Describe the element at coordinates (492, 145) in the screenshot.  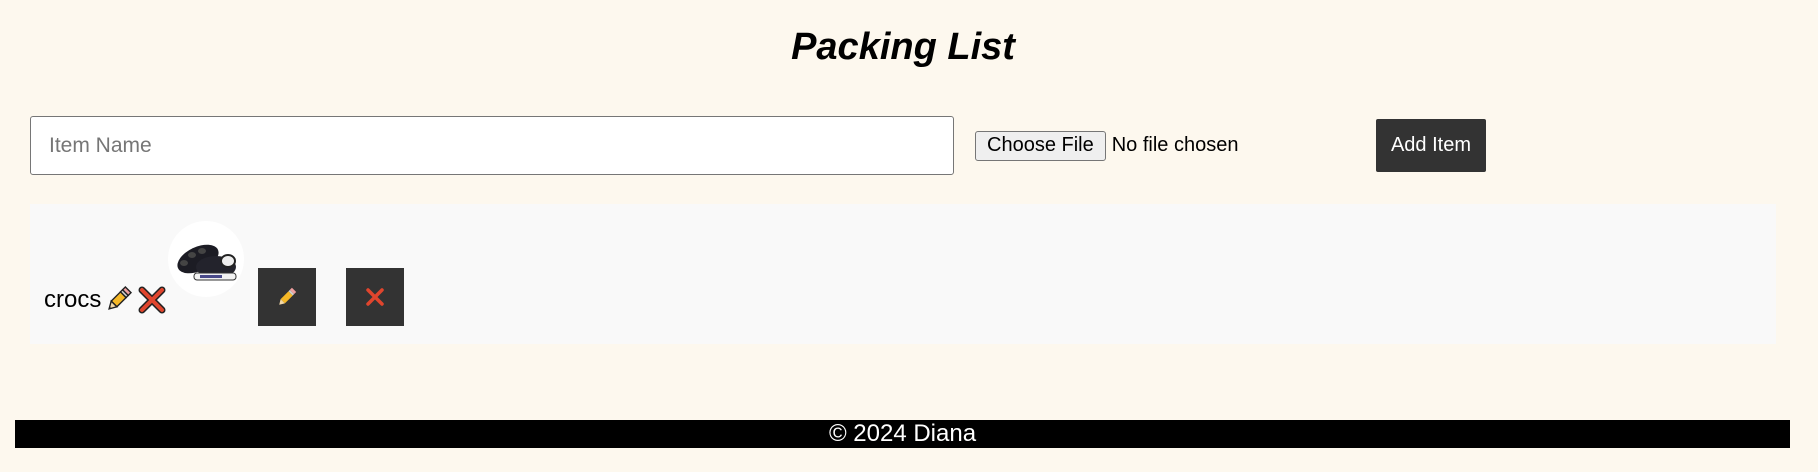
I see `item-name-input` at that location.